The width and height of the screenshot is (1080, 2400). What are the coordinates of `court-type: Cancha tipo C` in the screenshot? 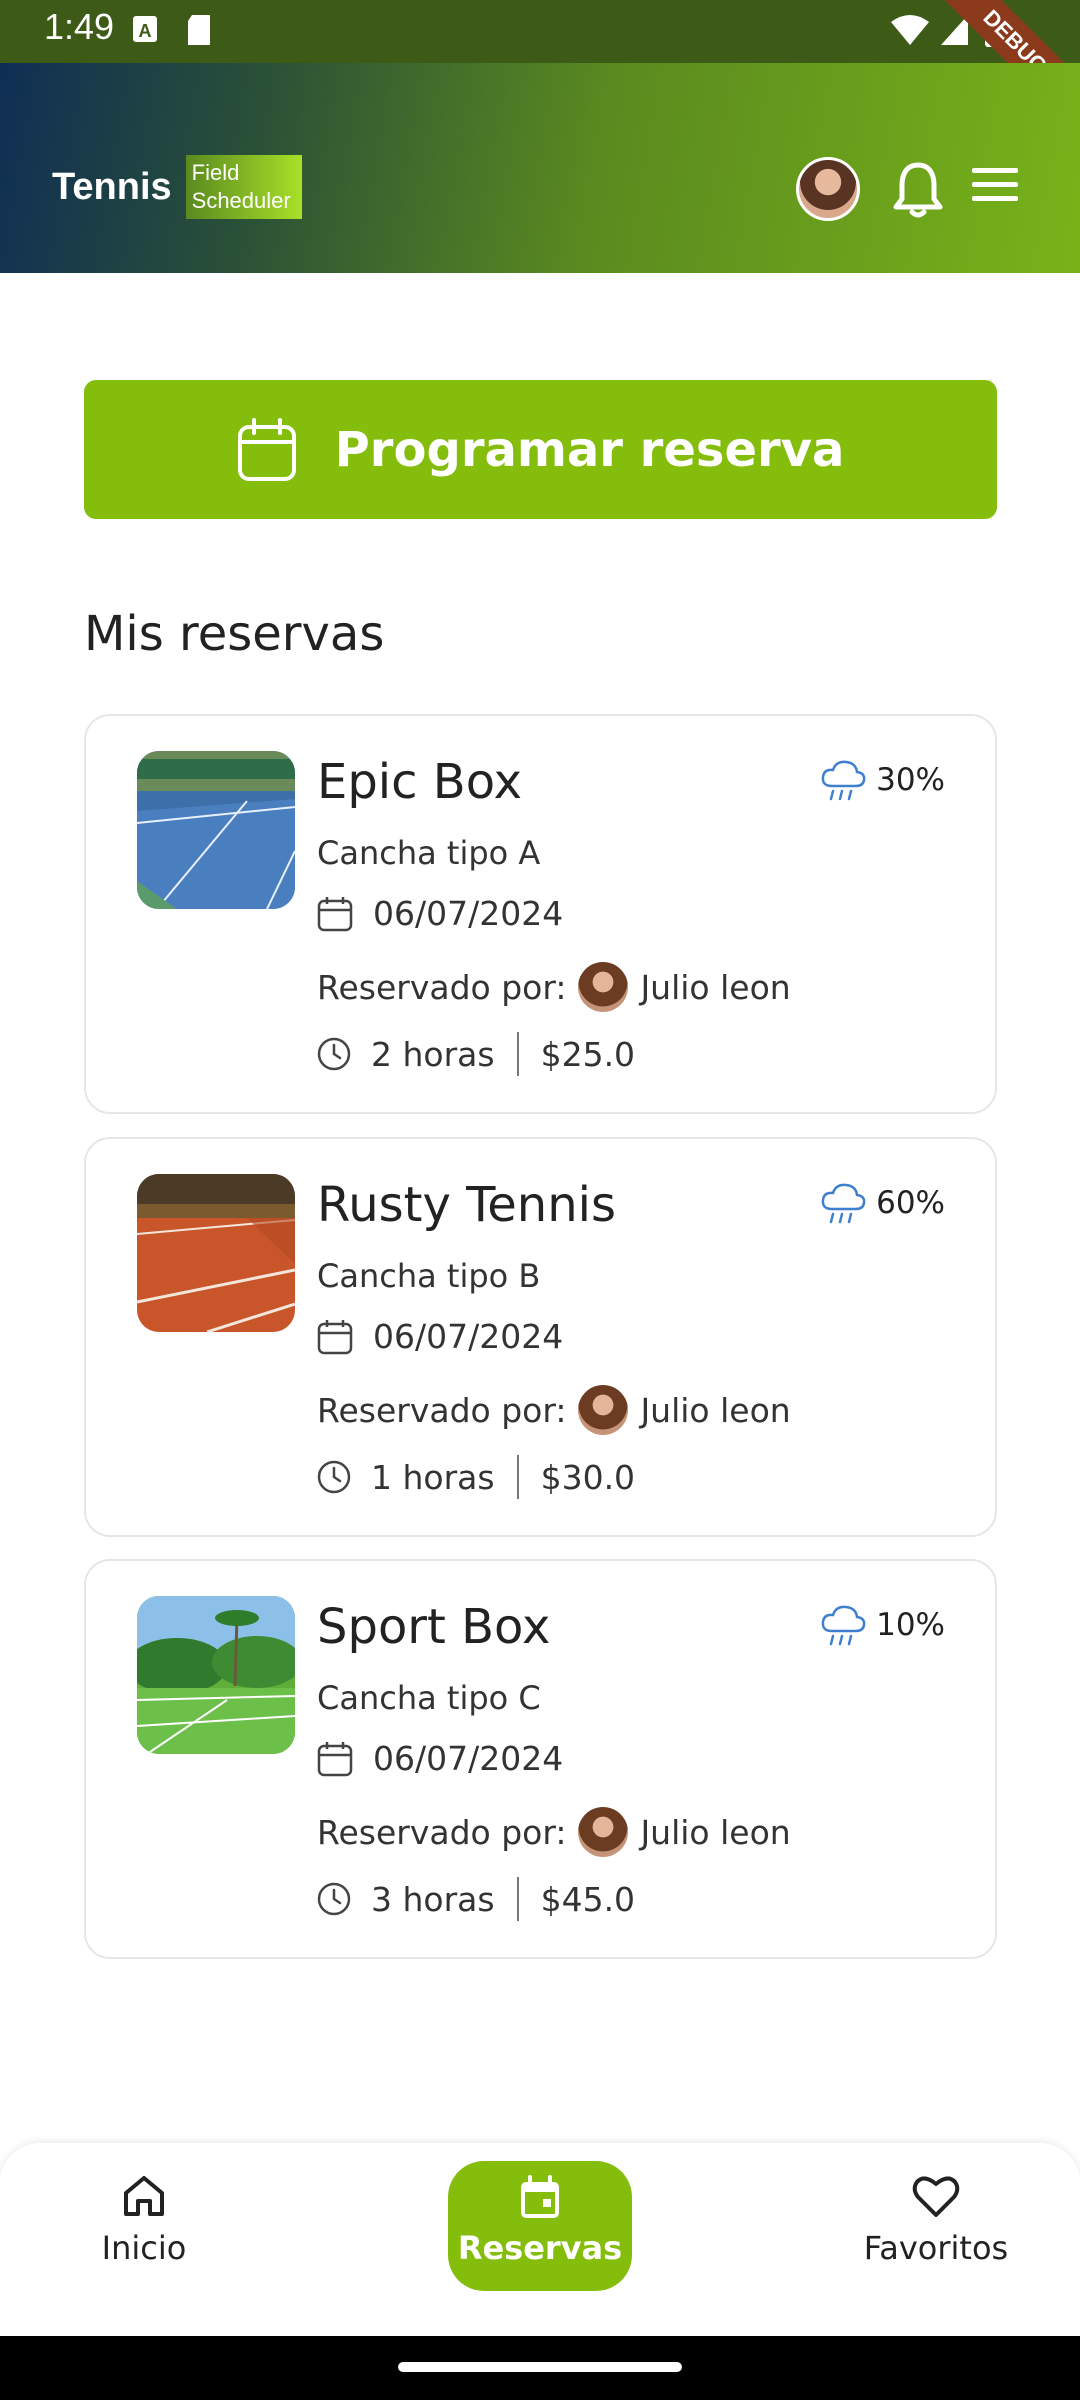 It's located at (429, 1698).